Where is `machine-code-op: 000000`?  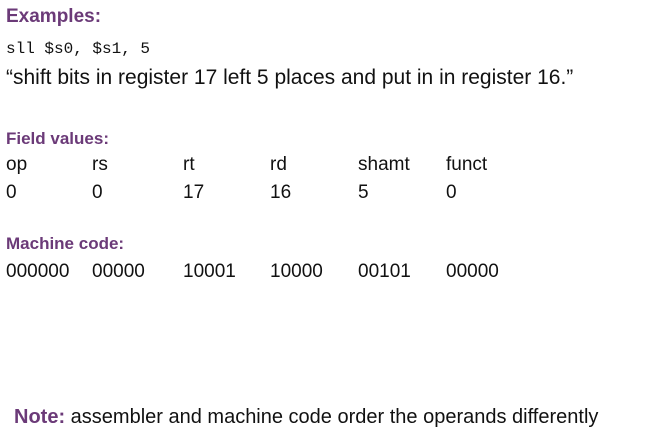 machine-code-op: 000000 is located at coordinates (38, 271).